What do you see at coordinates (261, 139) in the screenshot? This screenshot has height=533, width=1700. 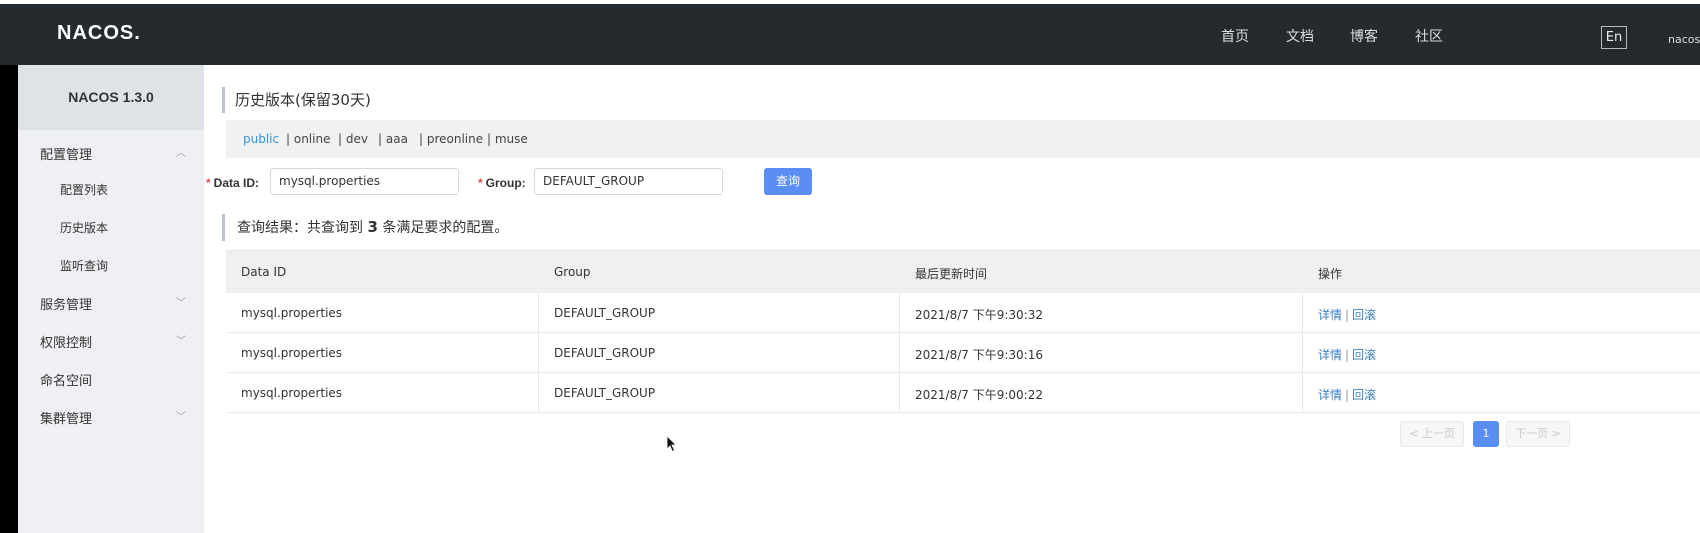 I see `namespace-public: public` at bounding box center [261, 139].